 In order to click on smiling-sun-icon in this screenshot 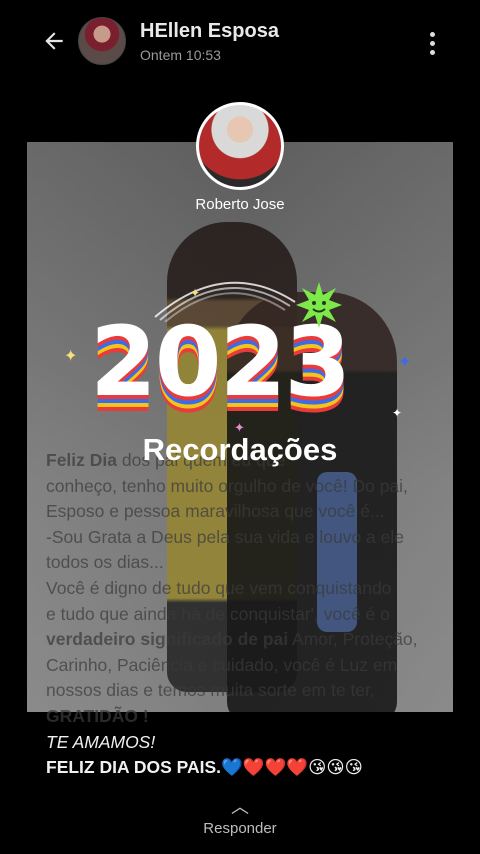, I will do `click(319, 305)`.